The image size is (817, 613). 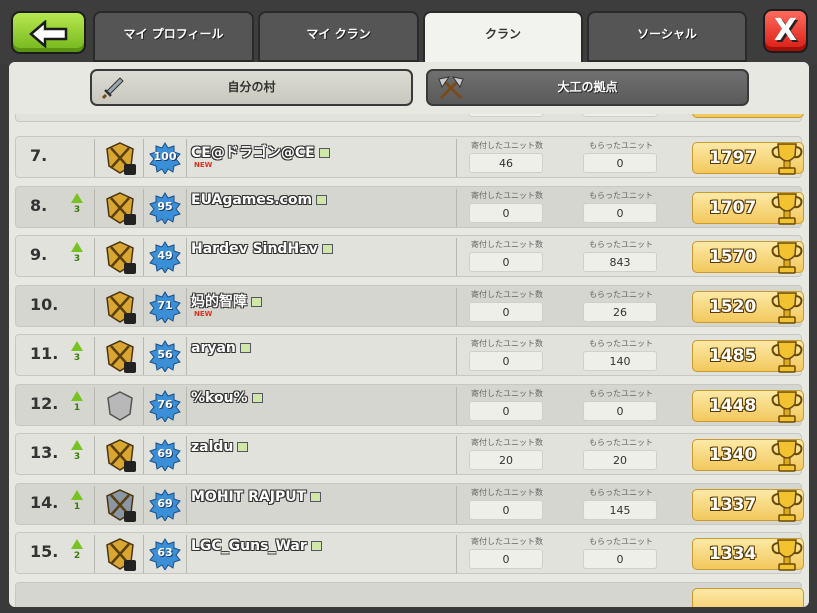 What do you see at coordinates (227, 398) in the screenshot?
I see `player-name: %kou%` at bounding box center [227, 398].